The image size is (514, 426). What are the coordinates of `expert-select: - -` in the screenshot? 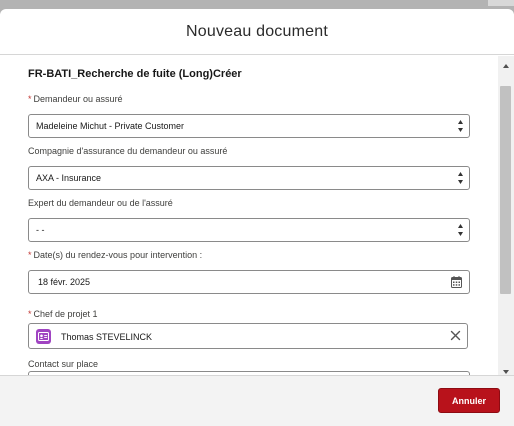 It's located at (249, 230).